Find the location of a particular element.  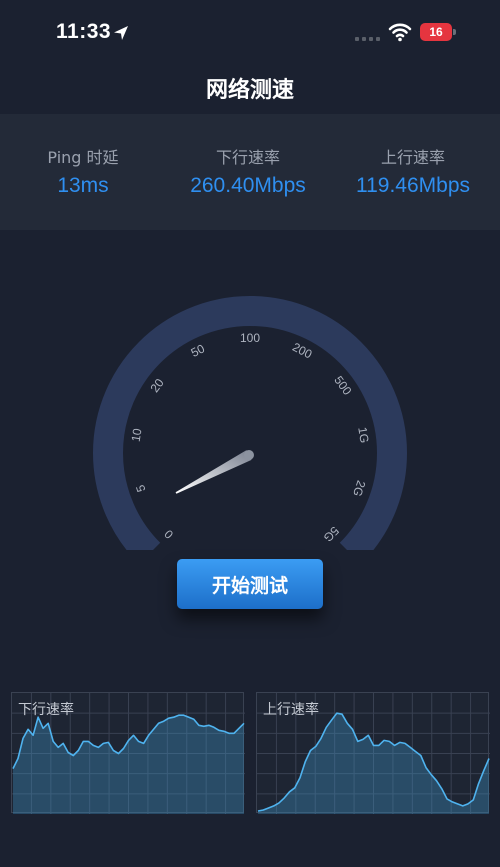

gauge-tick-label: 5 is located at coordinates (140, 488).